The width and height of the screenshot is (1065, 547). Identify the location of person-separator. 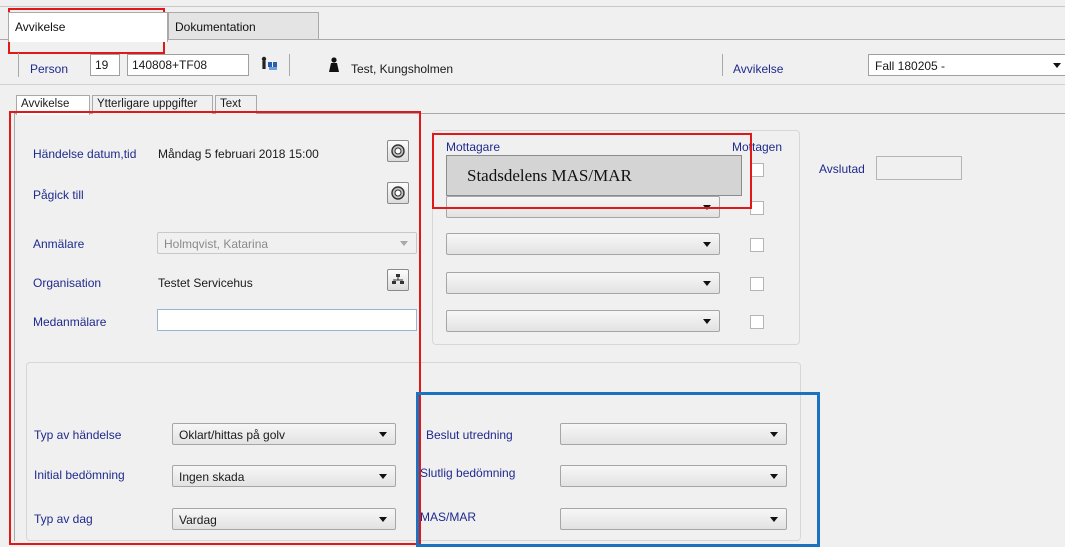
(289, 65).